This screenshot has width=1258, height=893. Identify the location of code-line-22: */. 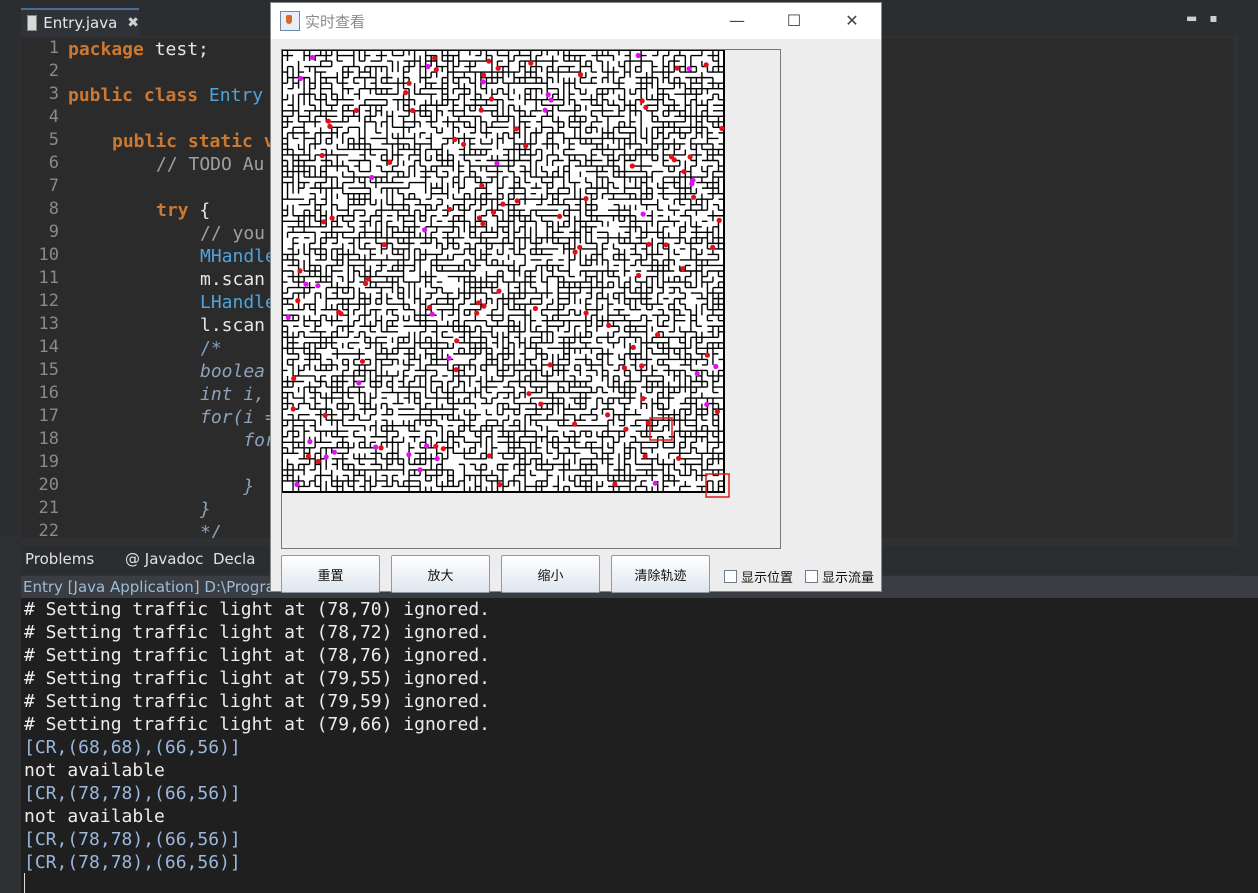
(211, 529).